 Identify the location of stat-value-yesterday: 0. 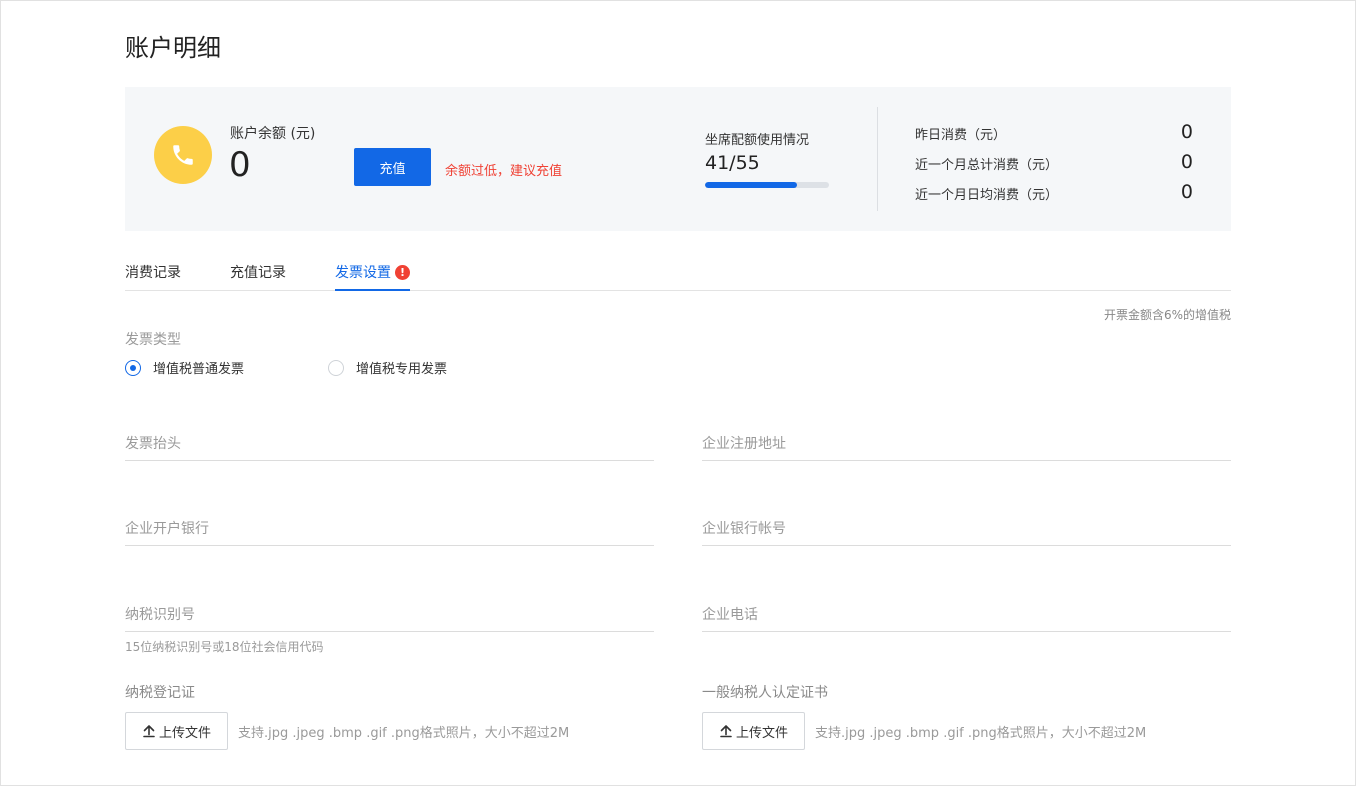
(1186, 132).